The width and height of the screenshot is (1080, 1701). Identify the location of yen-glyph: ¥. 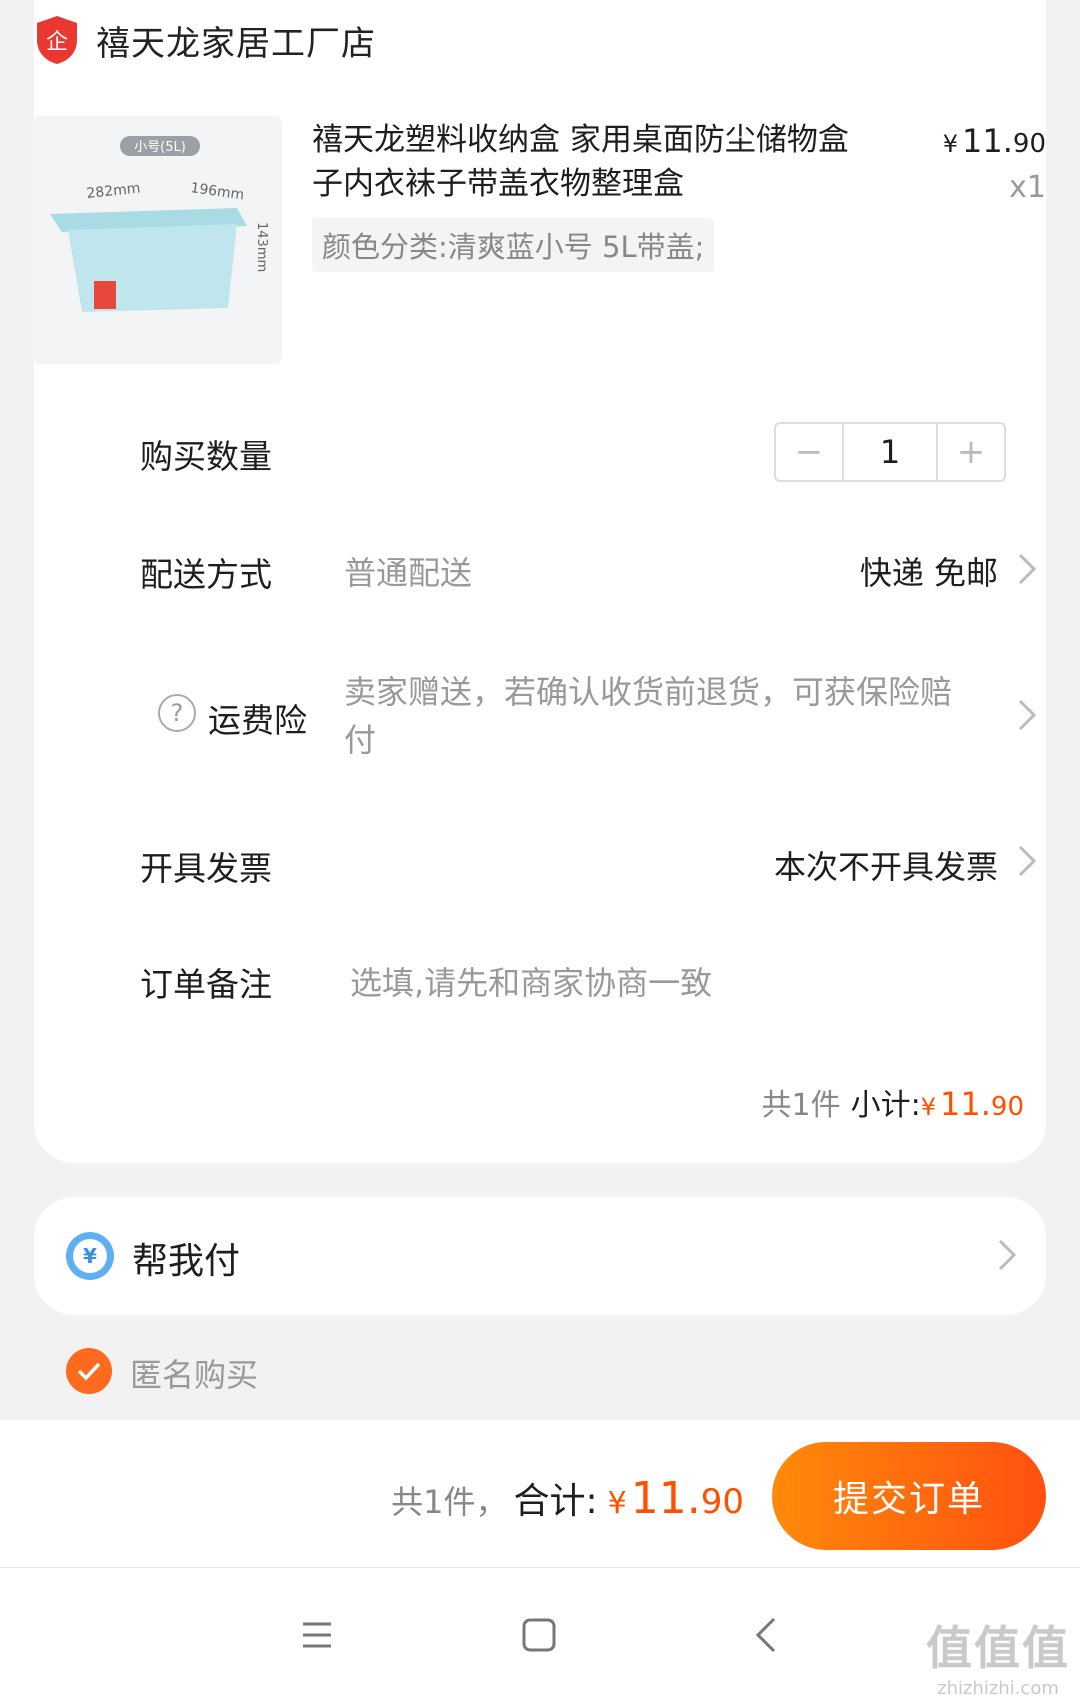
(90, 1256).